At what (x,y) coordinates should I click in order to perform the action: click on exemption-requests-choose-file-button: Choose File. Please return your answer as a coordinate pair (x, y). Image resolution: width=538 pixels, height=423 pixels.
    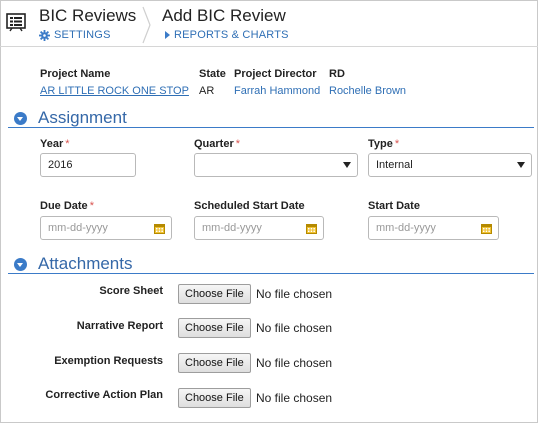
    Looking at the image, I should click on (214, 363).